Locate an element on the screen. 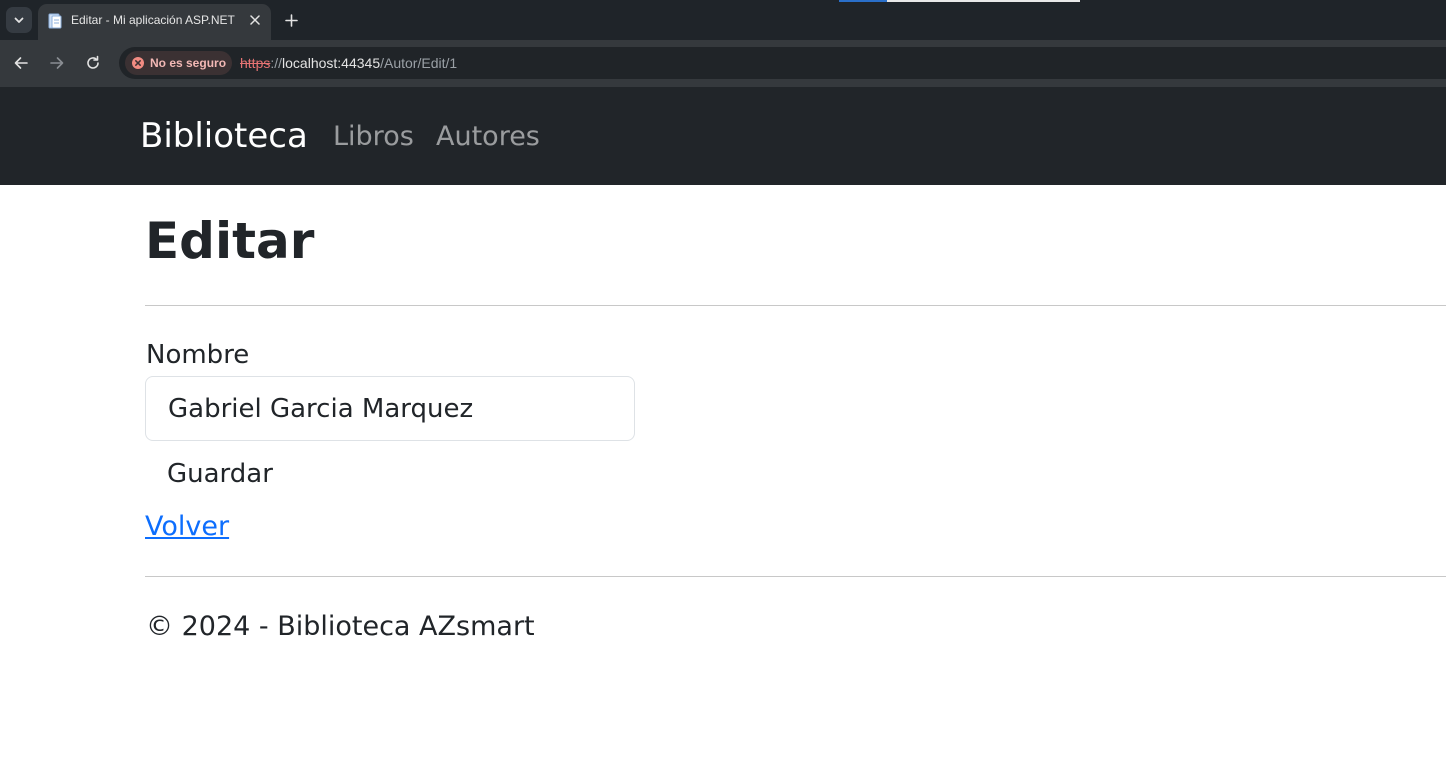 The width and height of the screenshot is (1446, 780). page-icon is located at coordinates (55, 21).